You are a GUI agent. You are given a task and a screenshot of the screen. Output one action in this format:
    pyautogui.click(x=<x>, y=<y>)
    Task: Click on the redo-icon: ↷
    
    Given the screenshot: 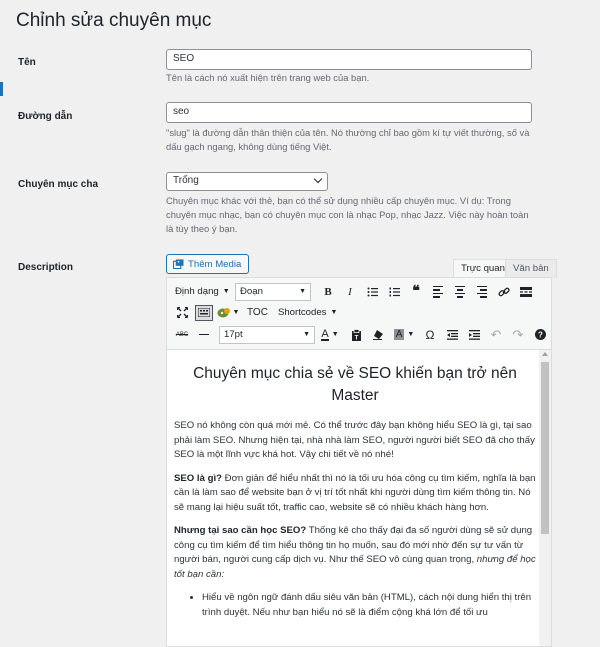 What is the action you would take?
    pyautogui.click(x=518, y=335)
    